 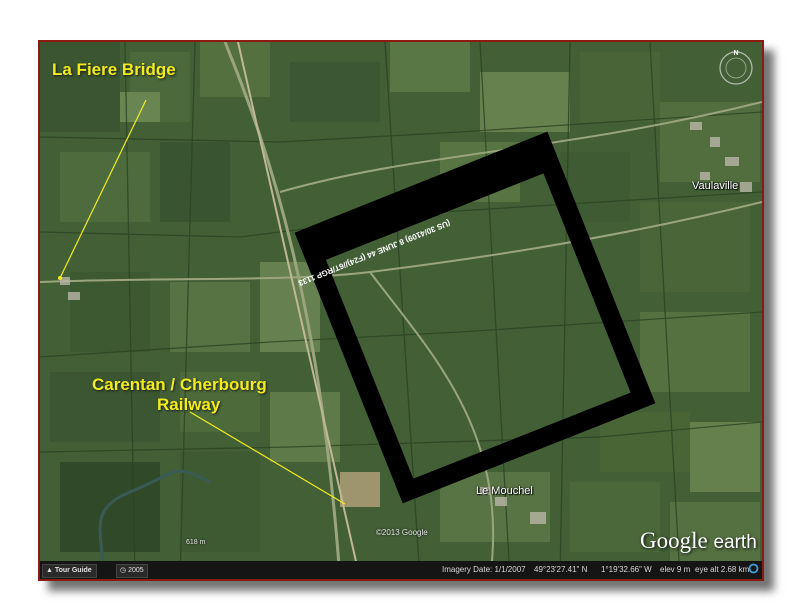 I want to click on google-earth-logo: Google earth, so click(x=698, y=541).